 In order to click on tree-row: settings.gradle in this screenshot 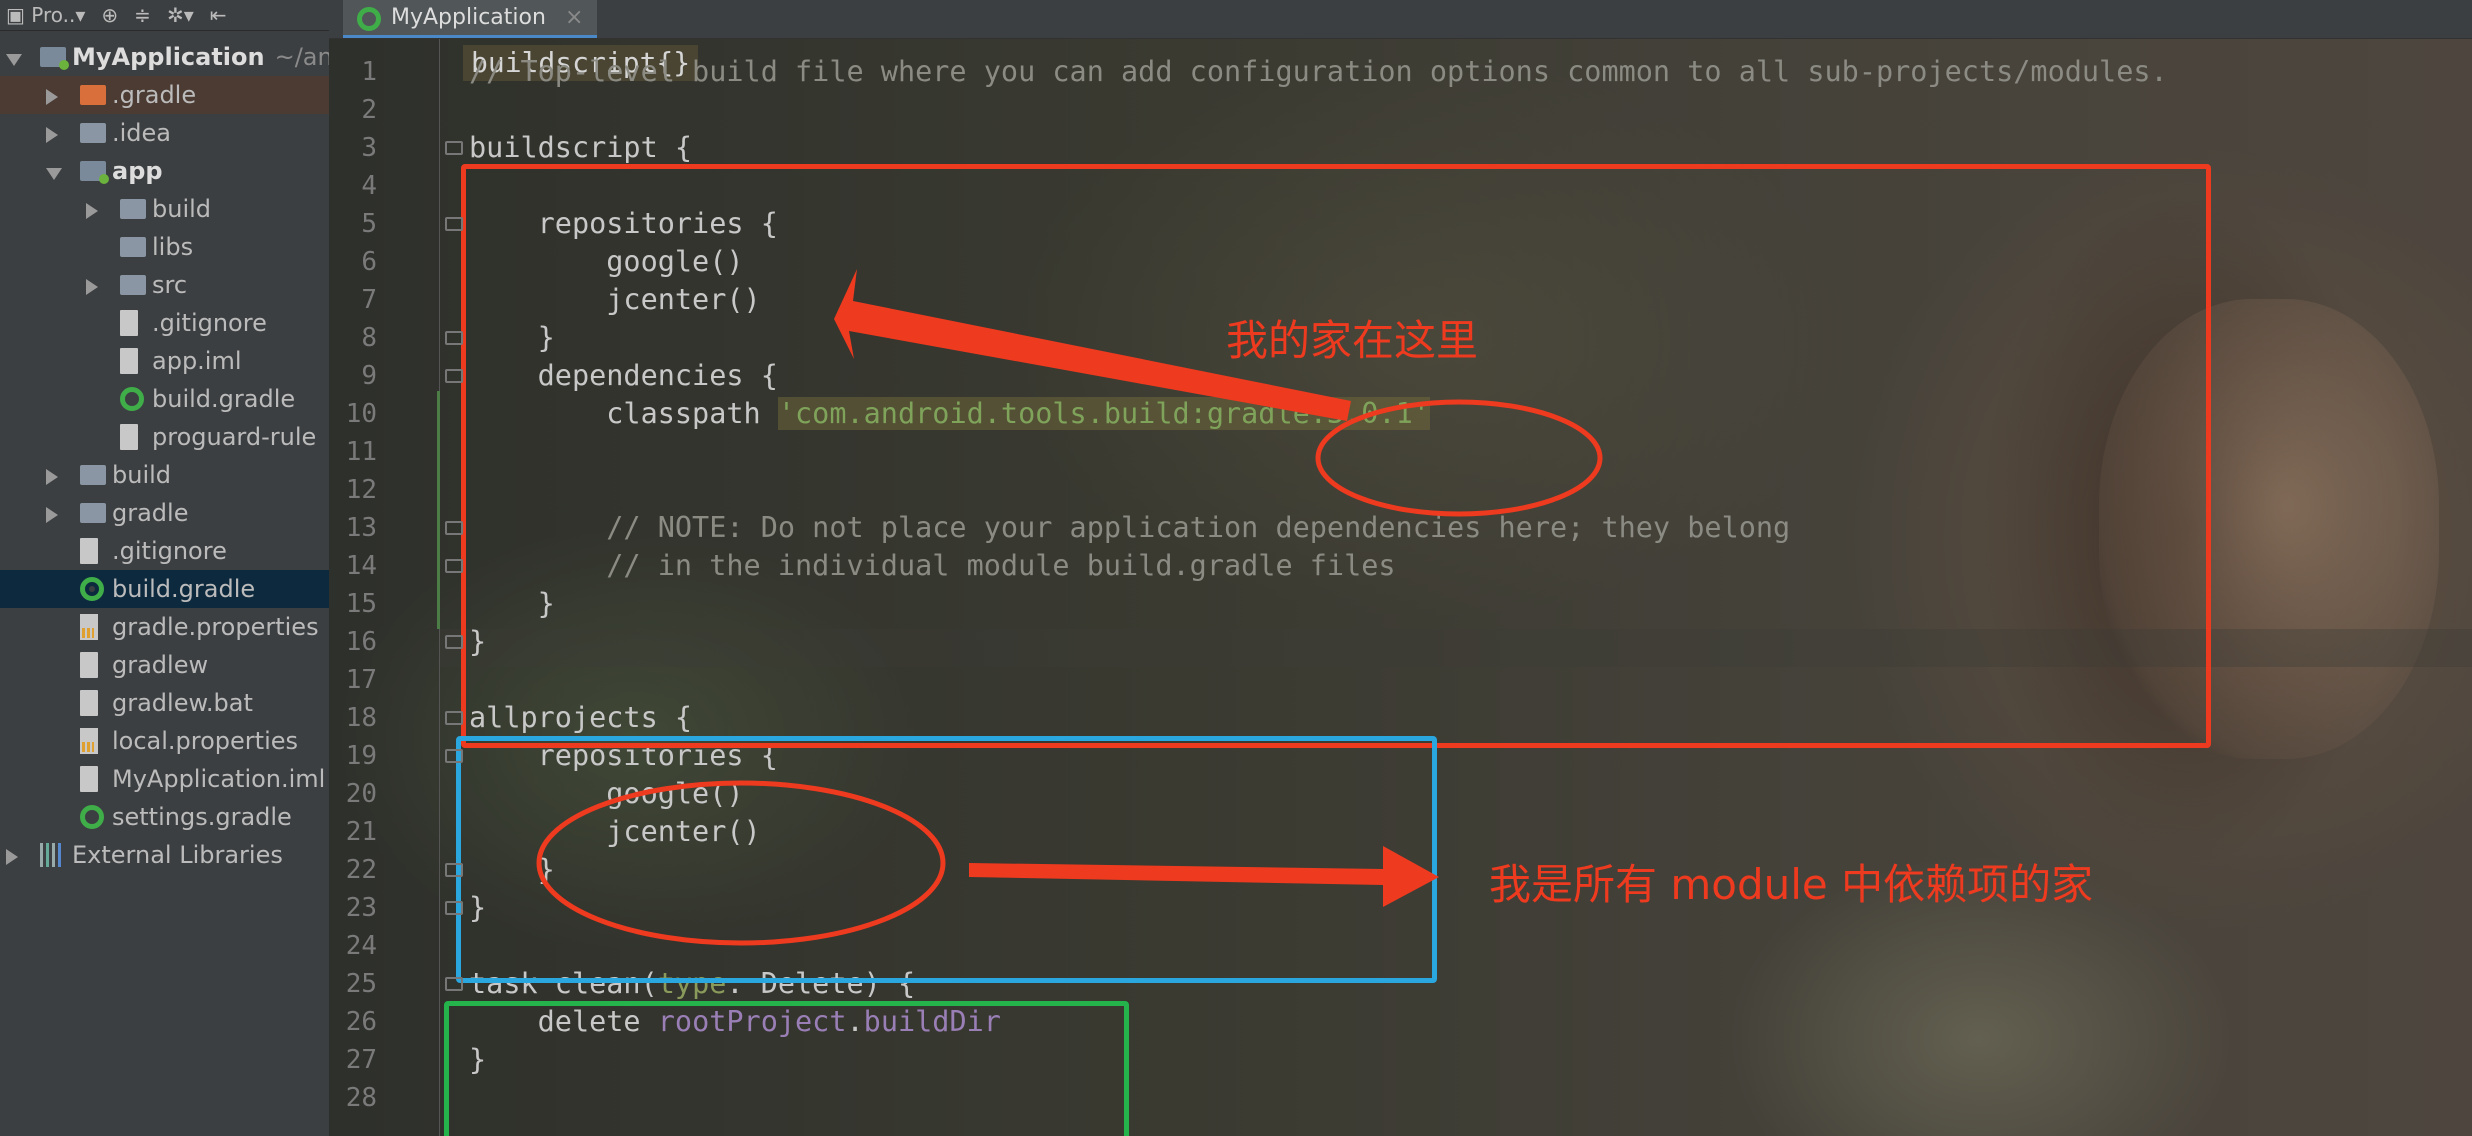, I will do `click(164, 817)`.